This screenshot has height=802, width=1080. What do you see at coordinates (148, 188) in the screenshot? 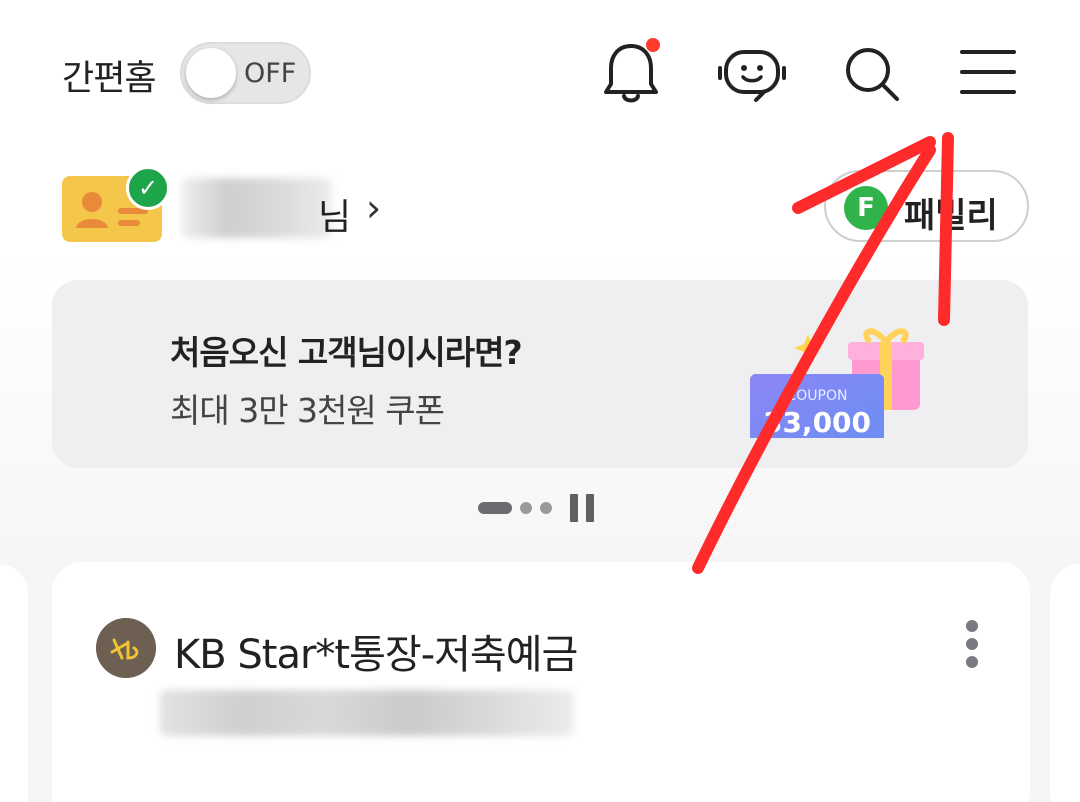
I see `verified-check-icon: ✓` at bounding box center [148, 188].